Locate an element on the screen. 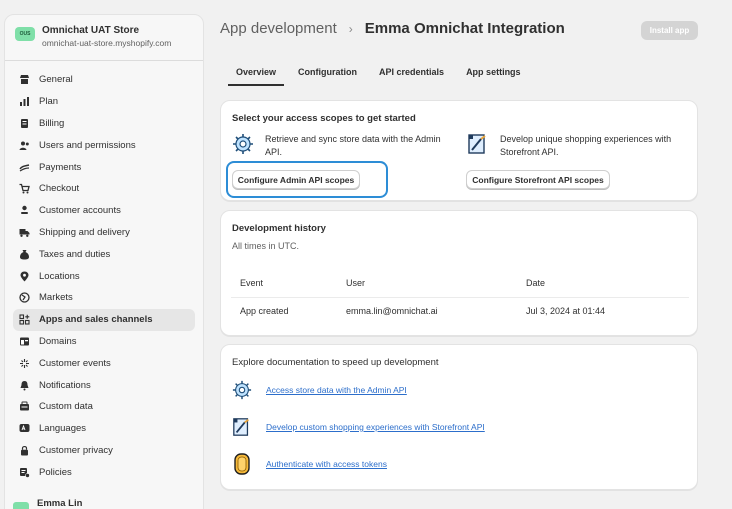 This screenshot has width=732, height=509. sidebar-item-label: Apps and sales channels is located at coordinates (96, 320).